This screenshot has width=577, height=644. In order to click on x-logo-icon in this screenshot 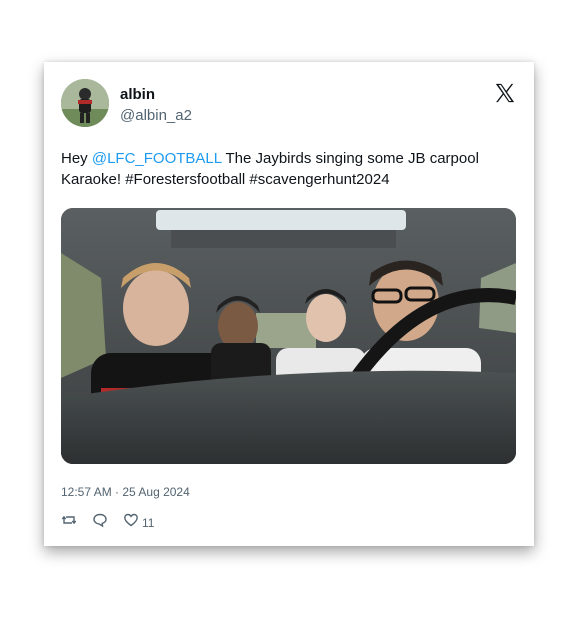, I will do `click(505, 93)`.